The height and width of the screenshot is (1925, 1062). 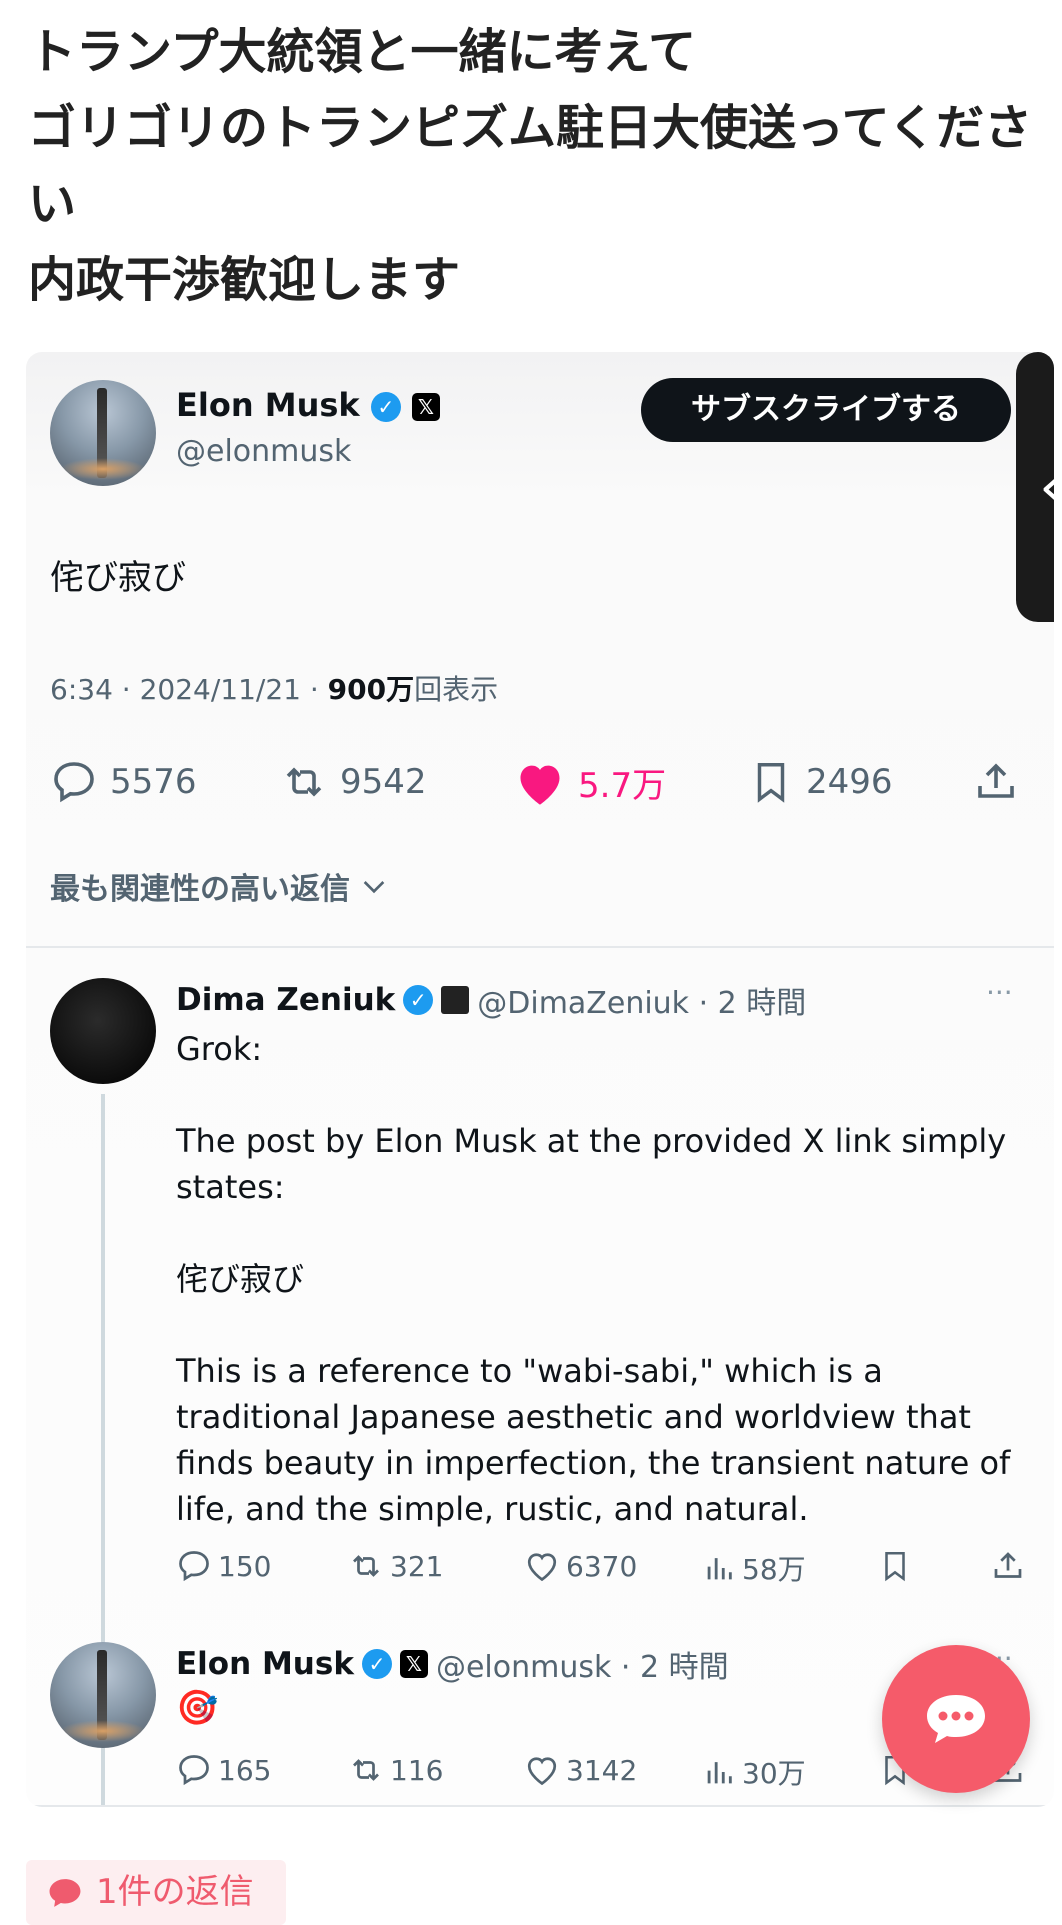 What do you see at coordinates (417, 1566) in the screenshot?
I see `retweet-count: 321` at bounding box center [417, 1566].